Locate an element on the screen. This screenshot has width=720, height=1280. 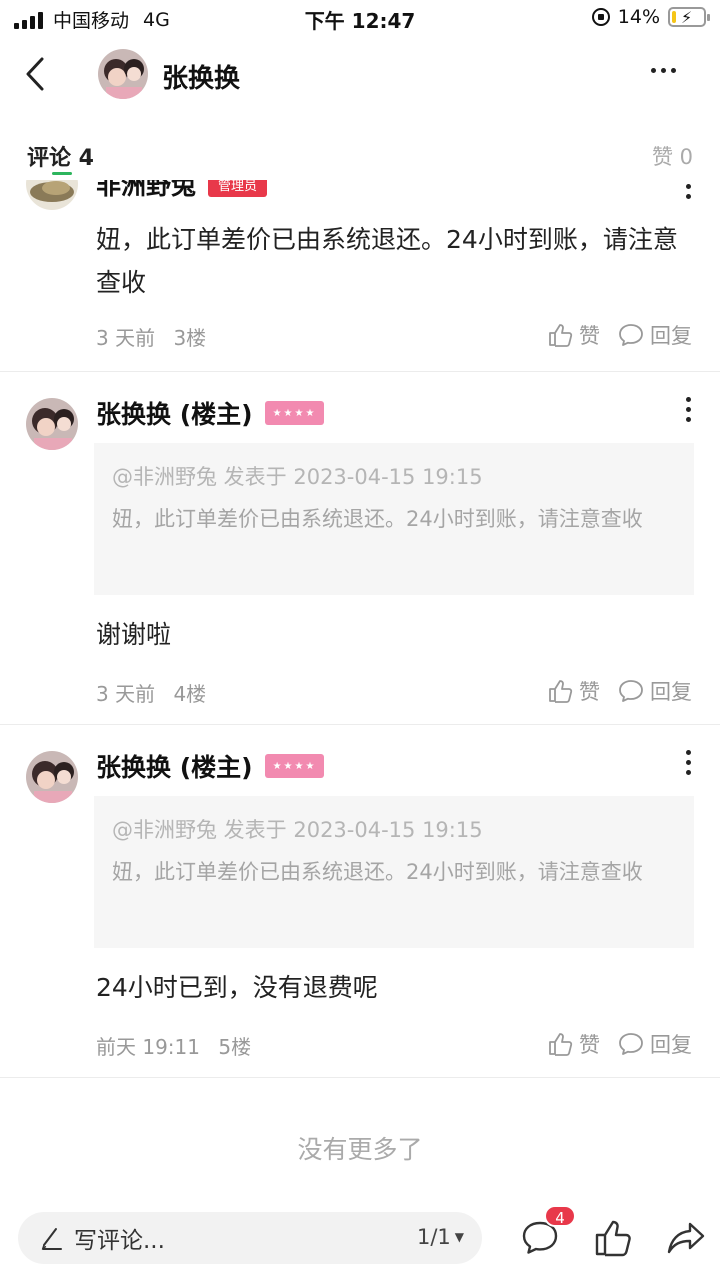
back-button is located at coordinates (41, 74).